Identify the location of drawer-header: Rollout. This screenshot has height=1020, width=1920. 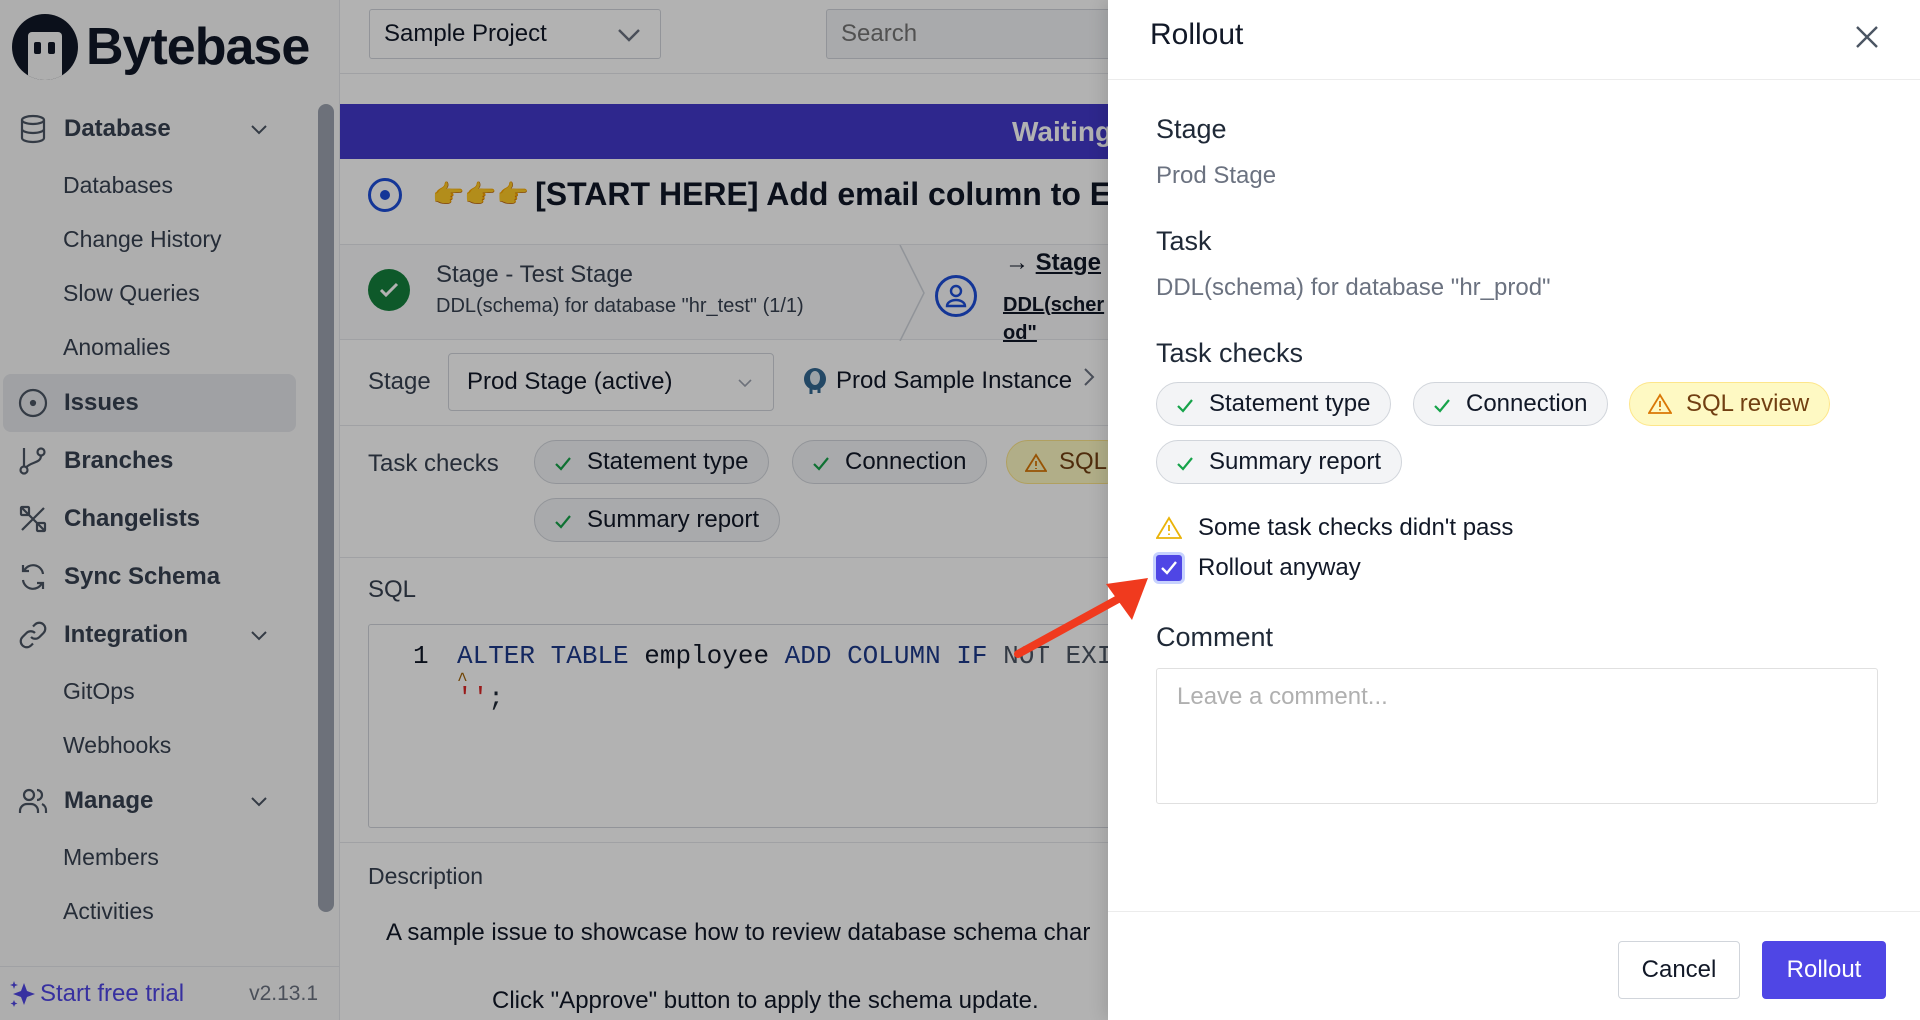
(1514, 40).